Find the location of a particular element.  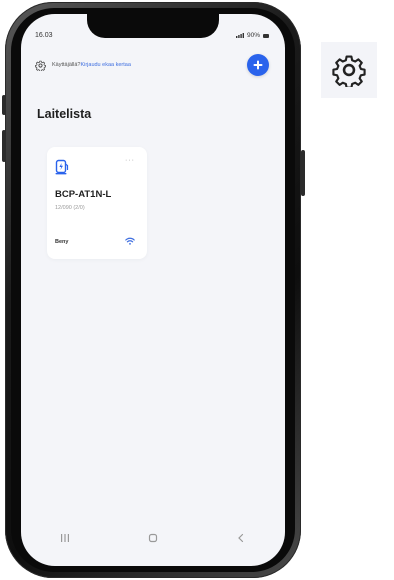

ev-charger-icon is located at coordinates (62, 167).